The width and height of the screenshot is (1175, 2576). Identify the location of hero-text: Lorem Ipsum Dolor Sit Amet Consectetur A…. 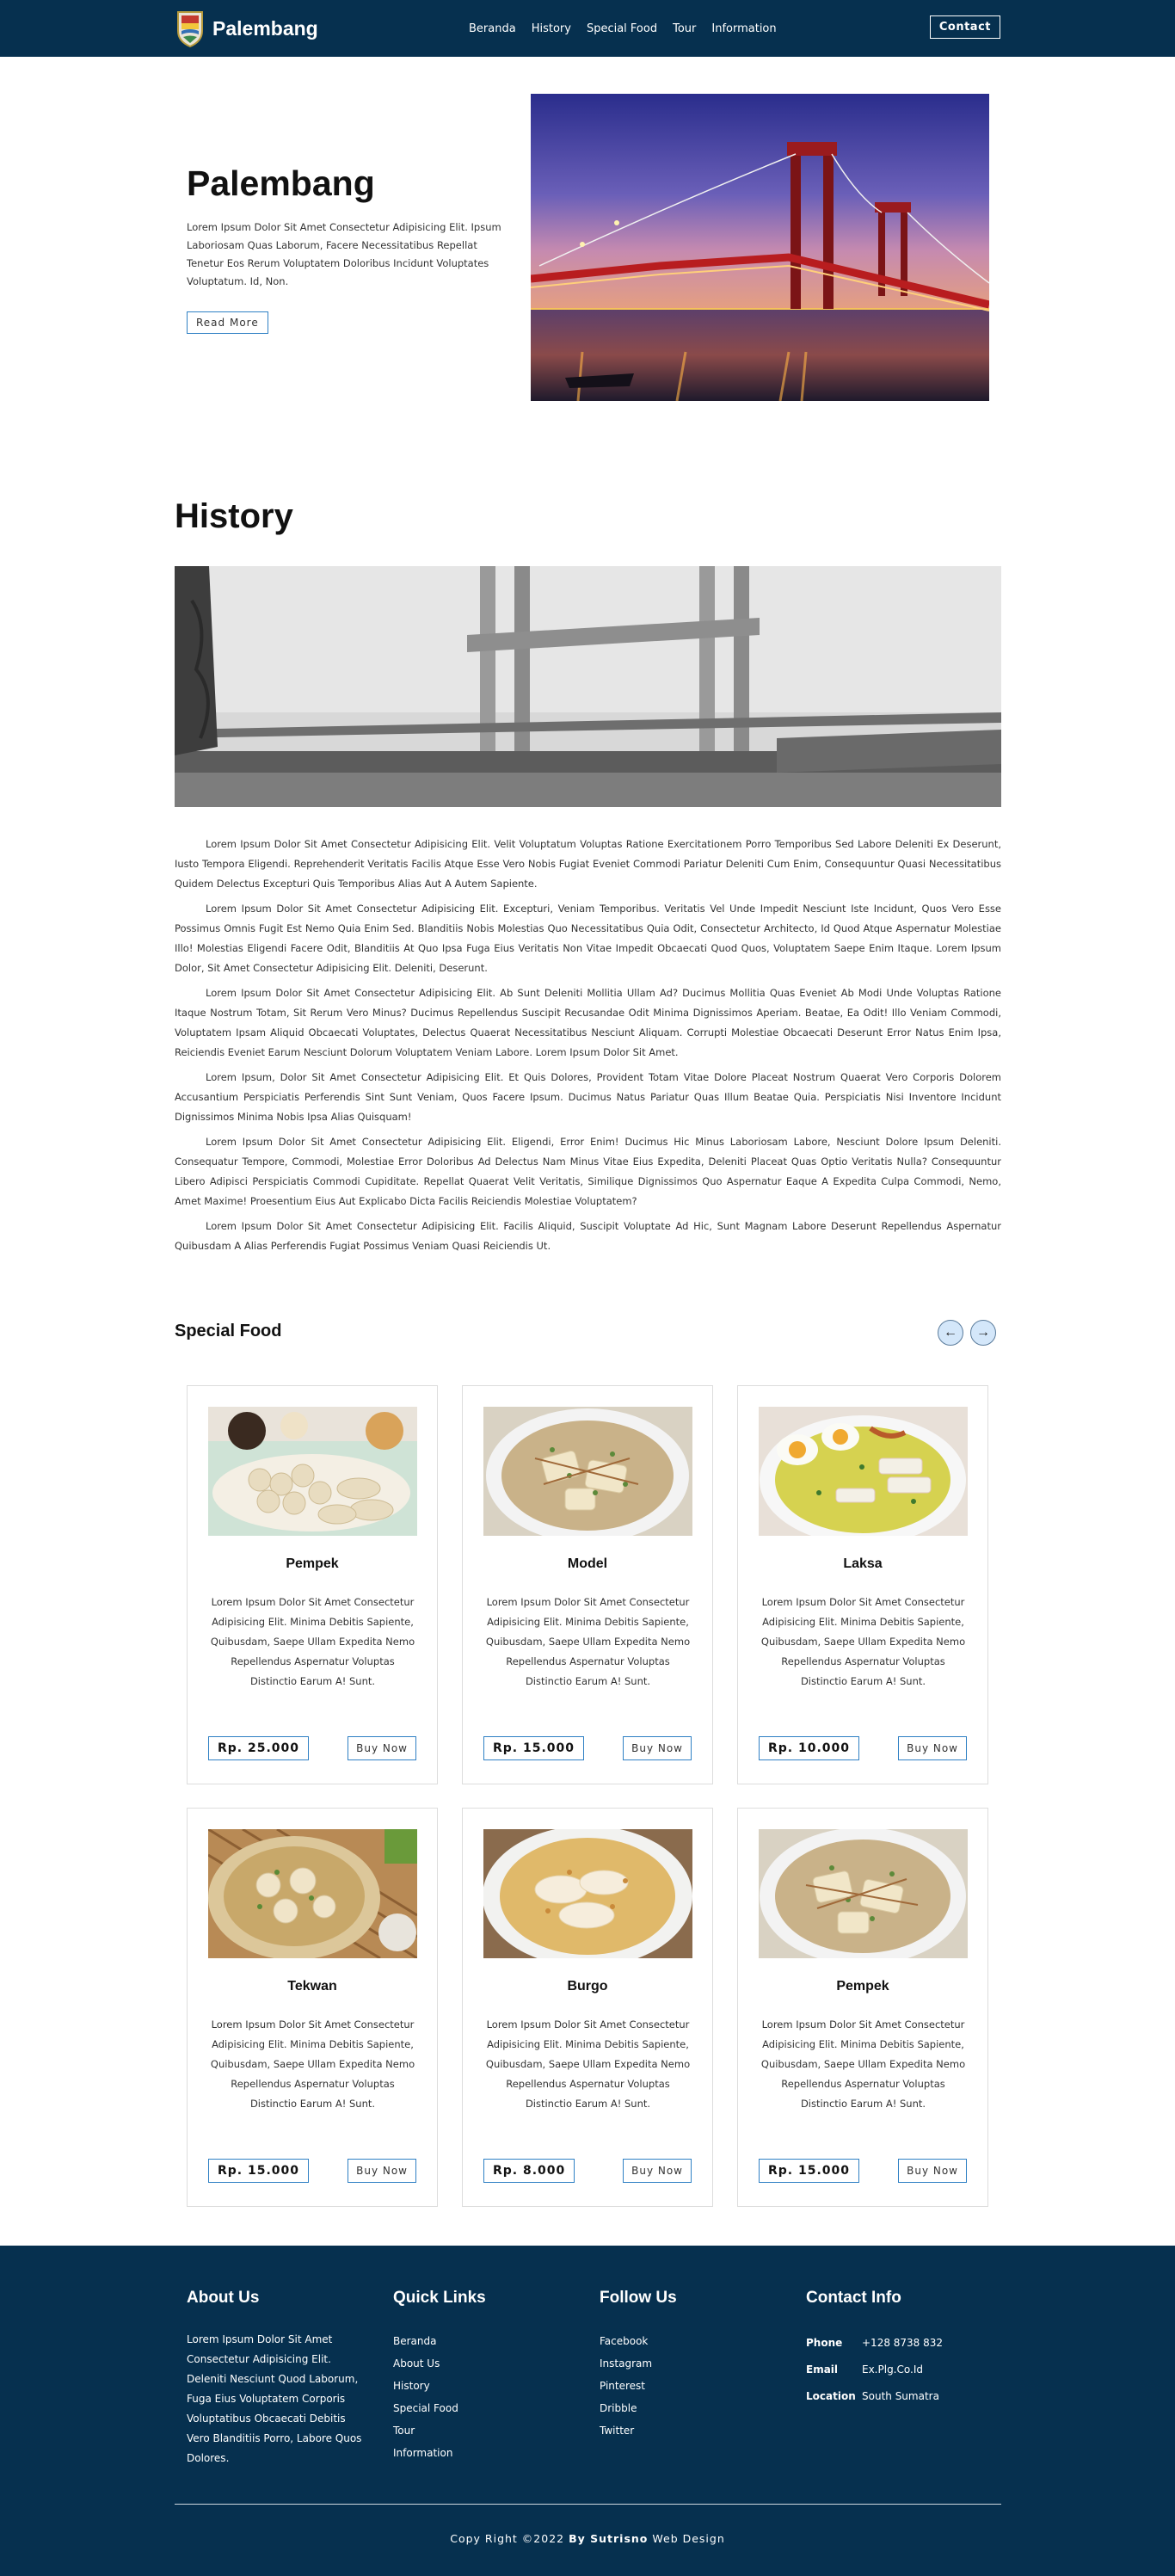
(344, 254).